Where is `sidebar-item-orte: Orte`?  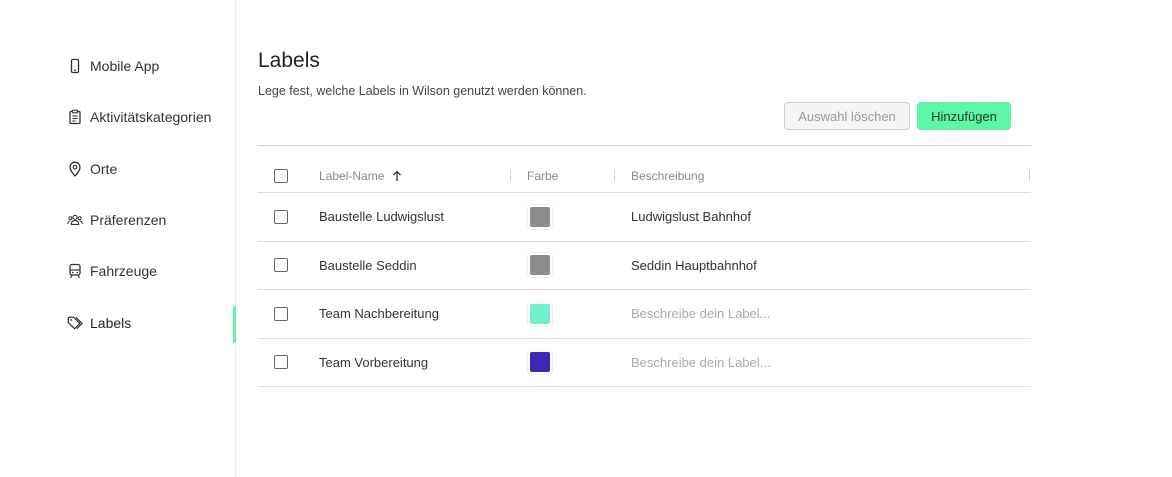 sidebar-item-orte: Orte is located at coordinates (150, 169).